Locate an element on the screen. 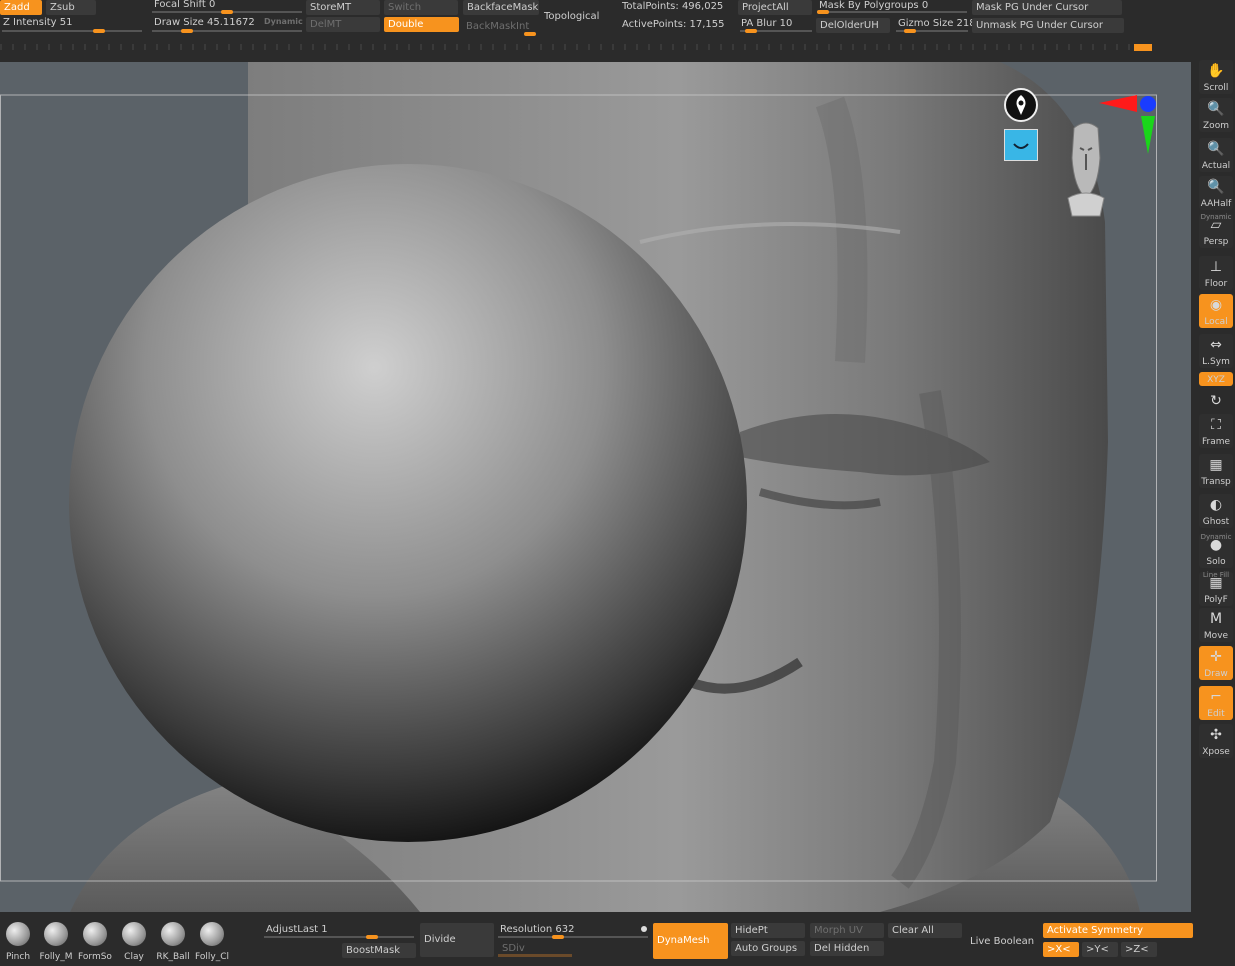 This screenshot has width=1235, height=966. draw-size-track is located at coordinates (227, 31).